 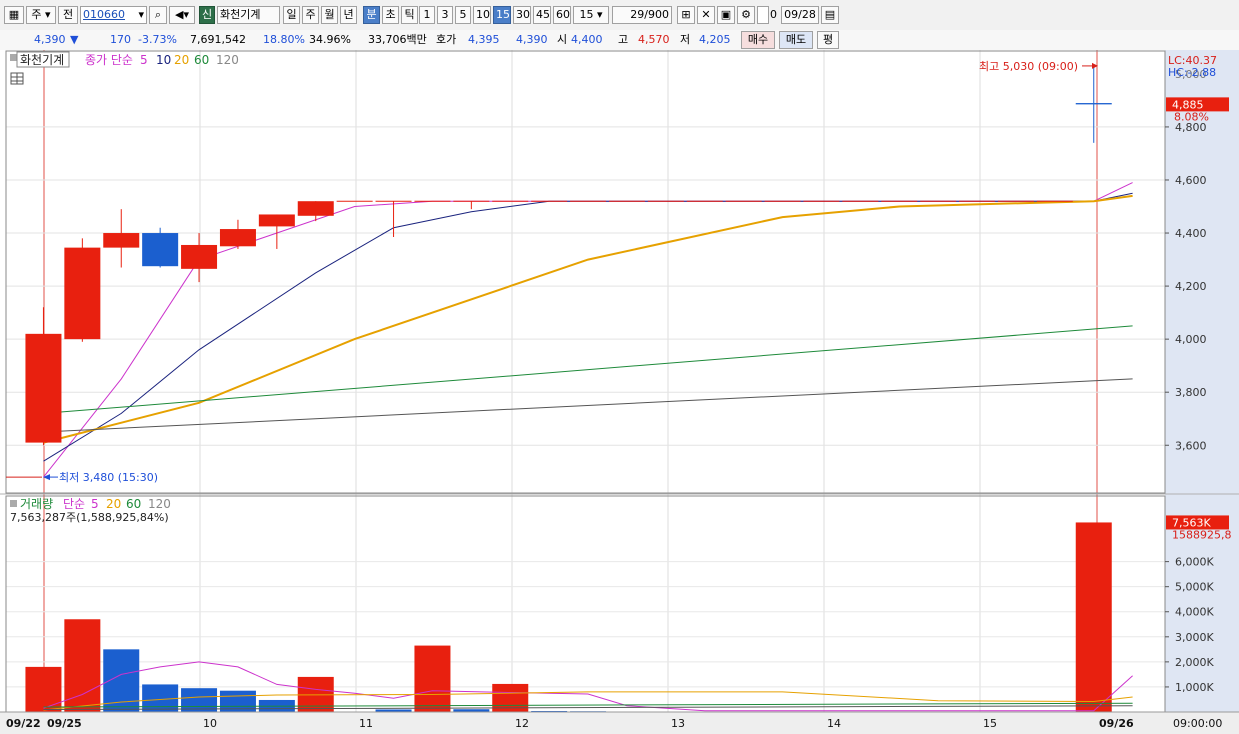 What do you see at coordinates (1194, 562) in the screenshot?
I see `volume-tick-label: 6,000K` at bounding box center [1194, 562].